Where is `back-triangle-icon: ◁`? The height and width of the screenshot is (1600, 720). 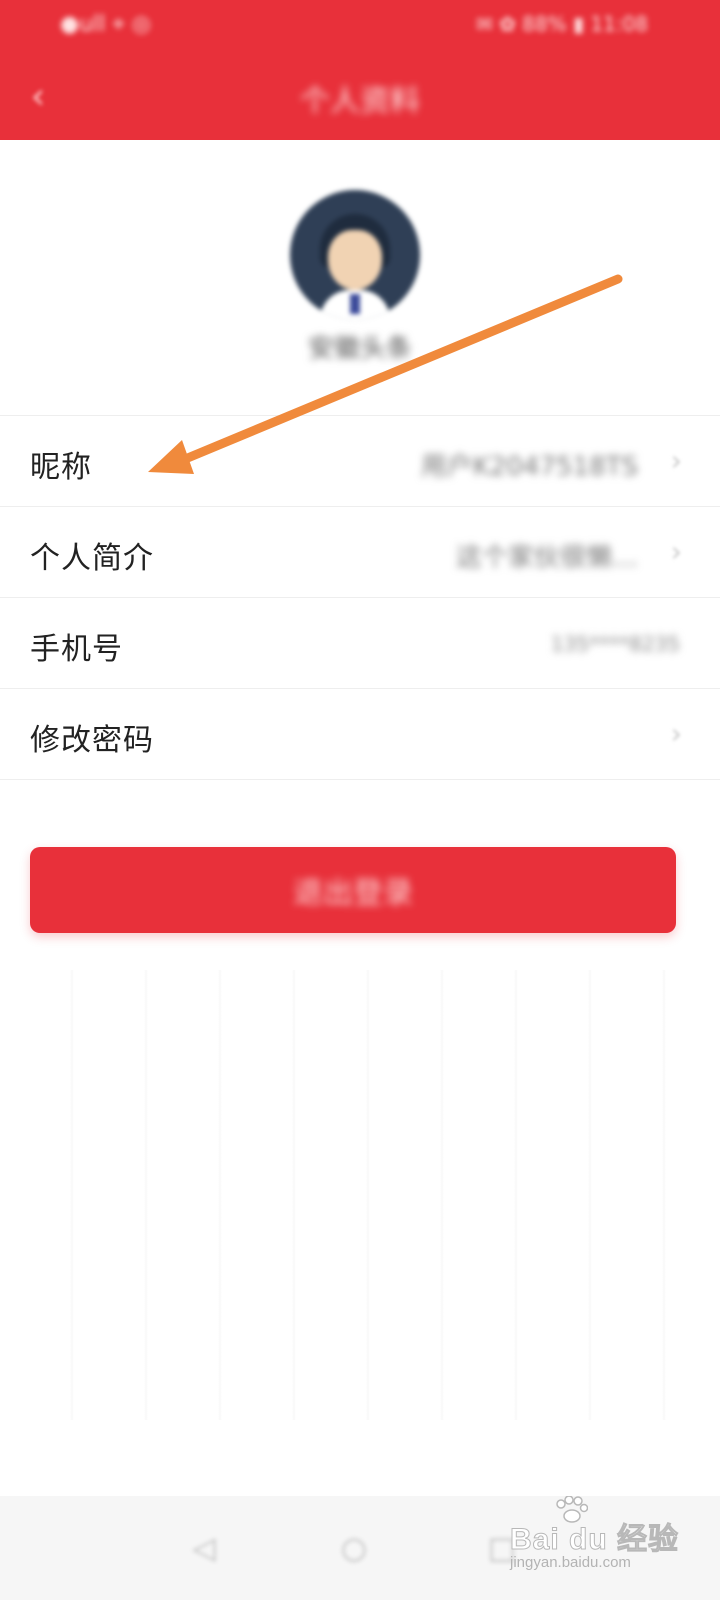 back-triangle-icon: ◁ is located at coordinates (204, 1548).